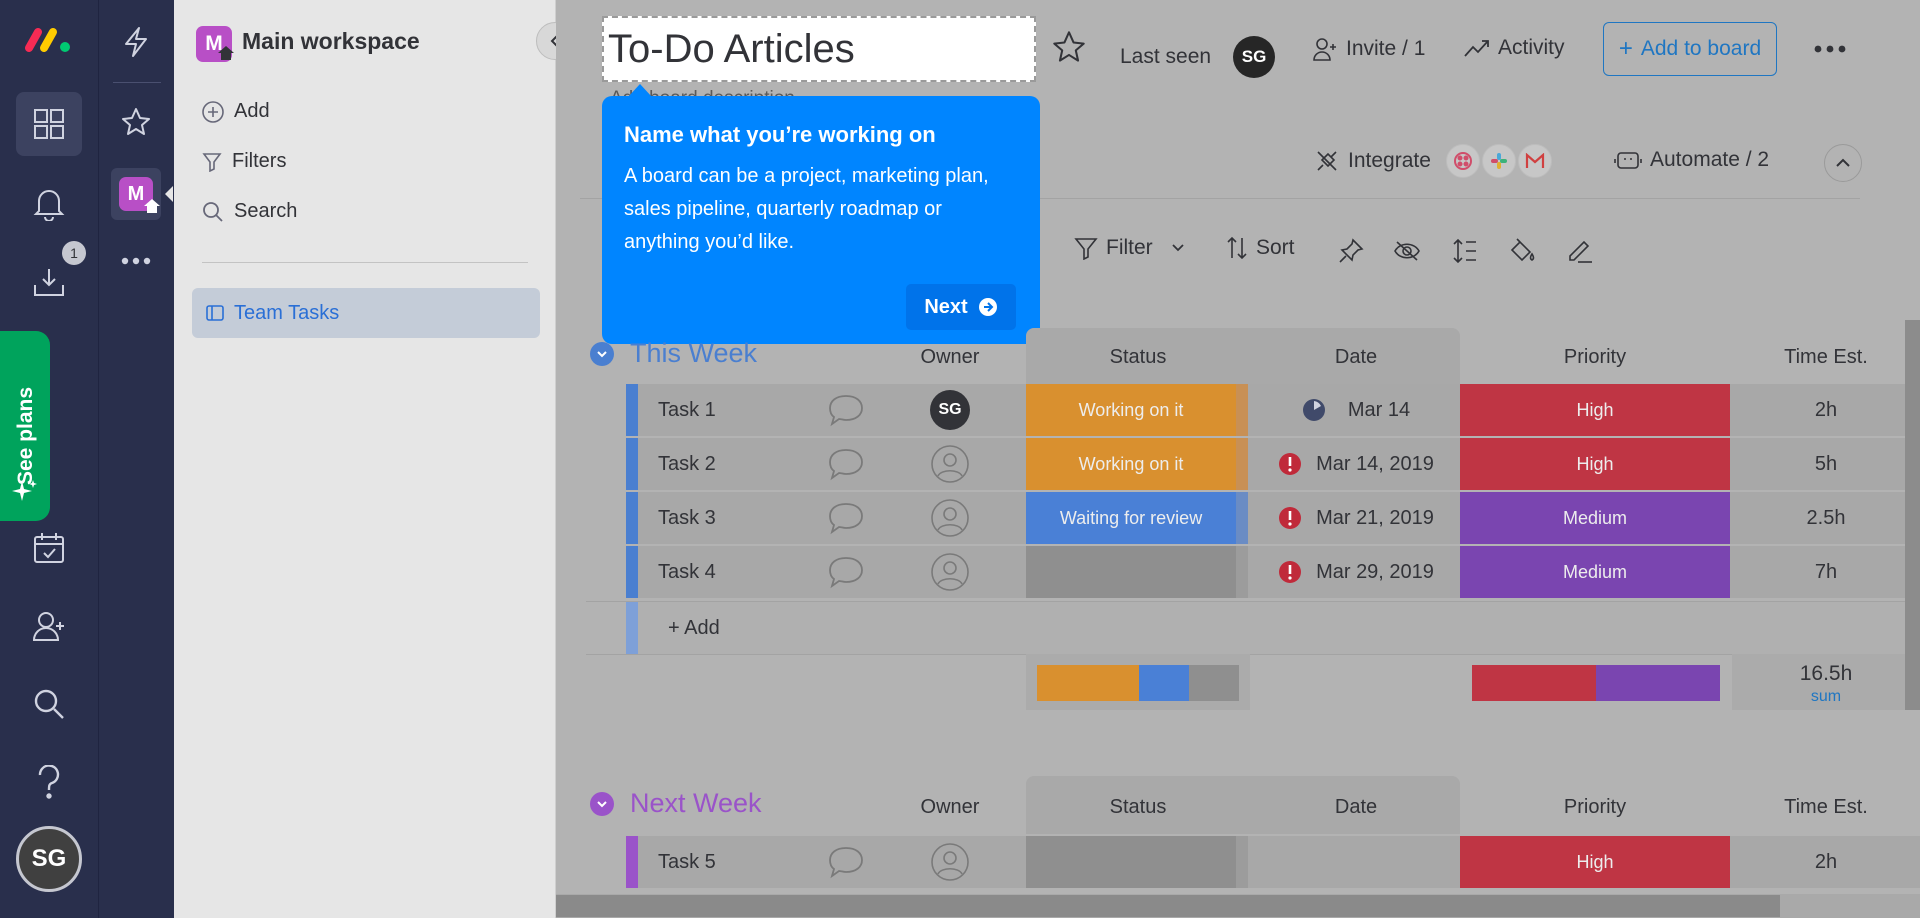 The image size is (1920, 918). Describe the element at coordinates (1260, 248) in the screenshot. I see `sort-button: Sort` at that location.